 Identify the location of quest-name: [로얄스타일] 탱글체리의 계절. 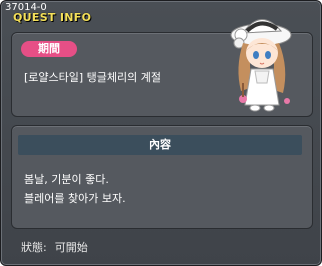
(93, 77).